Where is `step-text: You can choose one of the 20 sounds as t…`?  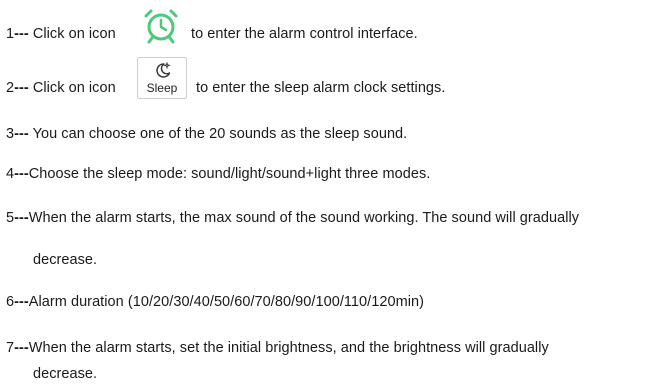
step-text: You can choose one of the 20 sounds as t… is located at coordinates (218, 134).